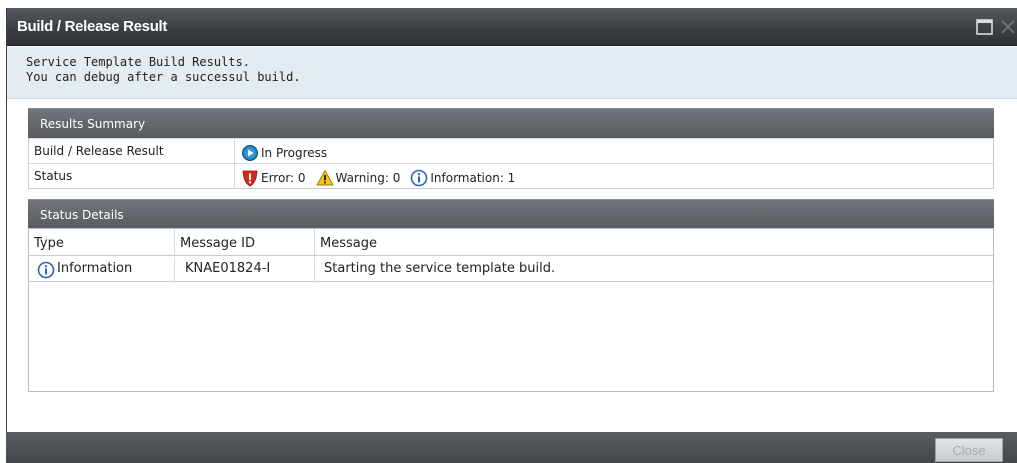 This screenshot has width=1017, height=463. I want to click on message-cell: Starting the service template build., so click(440, 268).